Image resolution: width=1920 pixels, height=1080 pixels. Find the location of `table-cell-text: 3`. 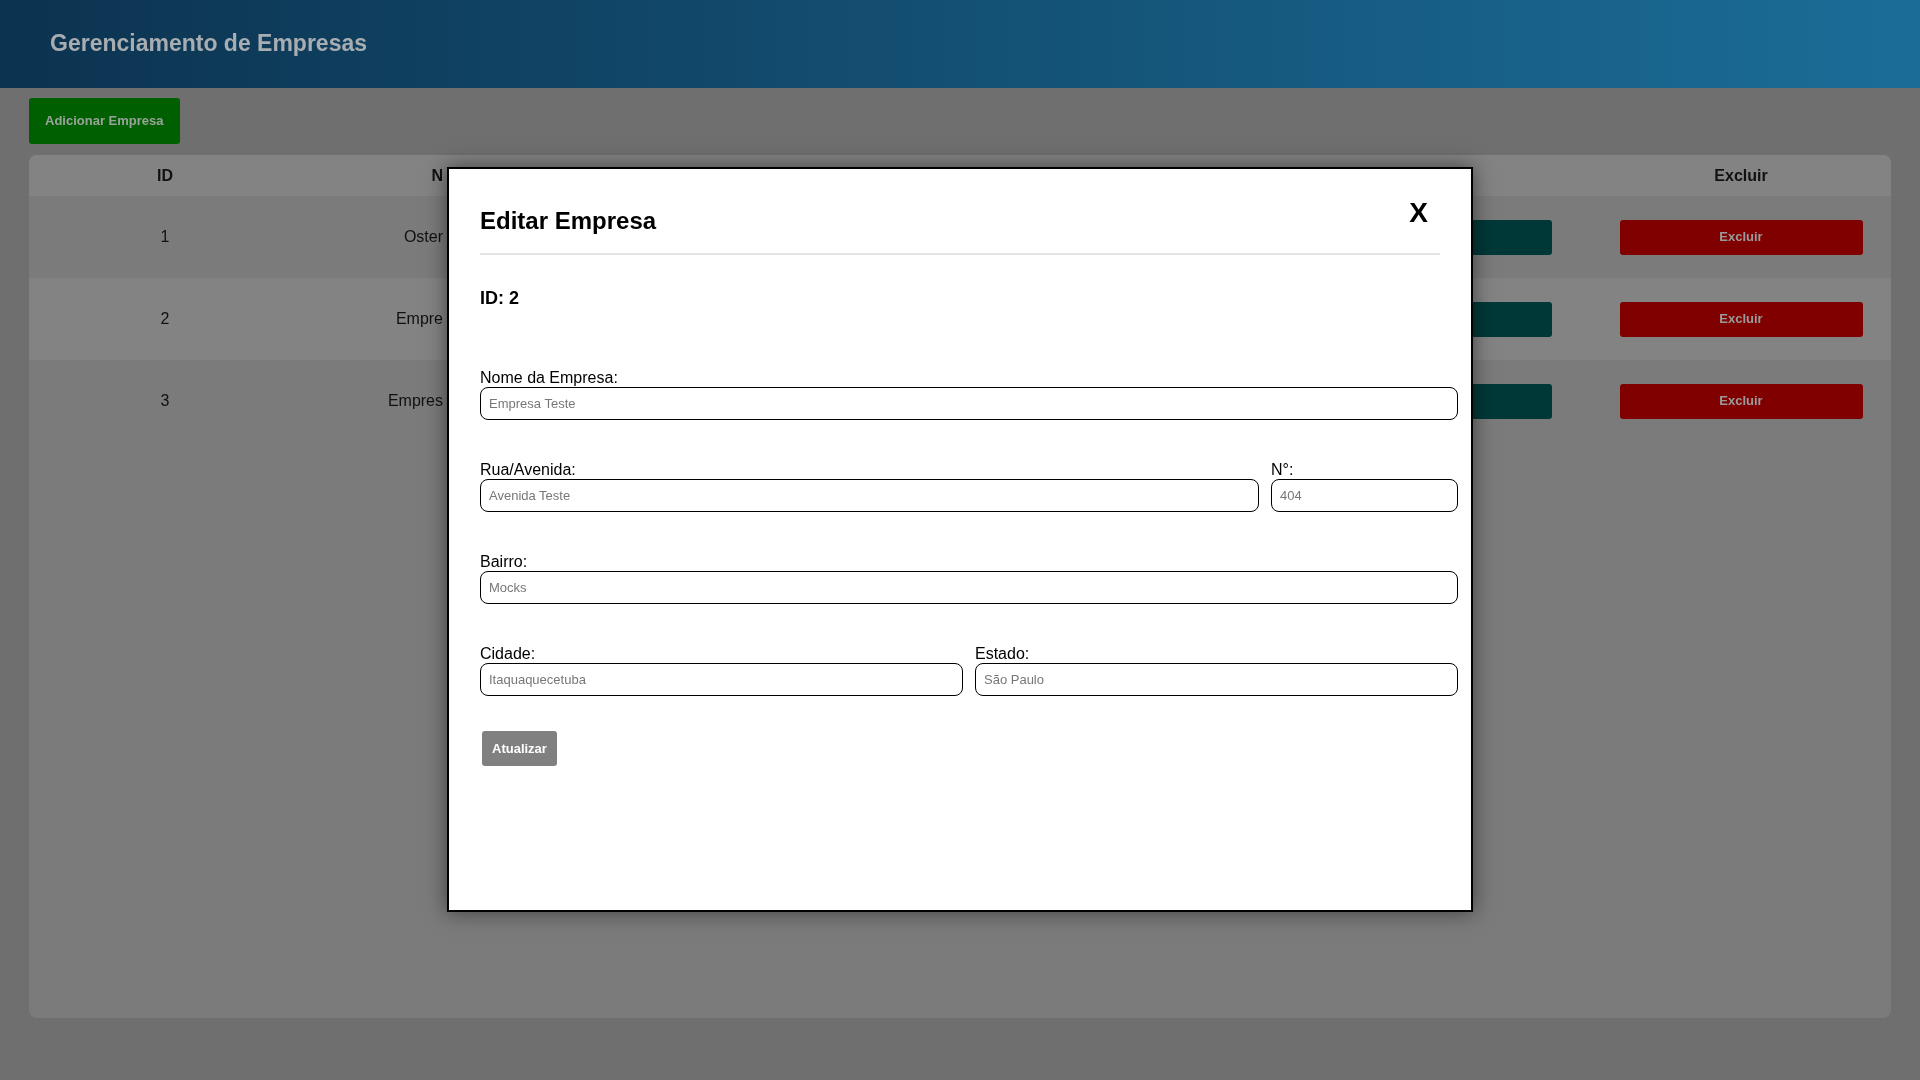

table-cell-text: 3 is located at coordinates (165, 401).